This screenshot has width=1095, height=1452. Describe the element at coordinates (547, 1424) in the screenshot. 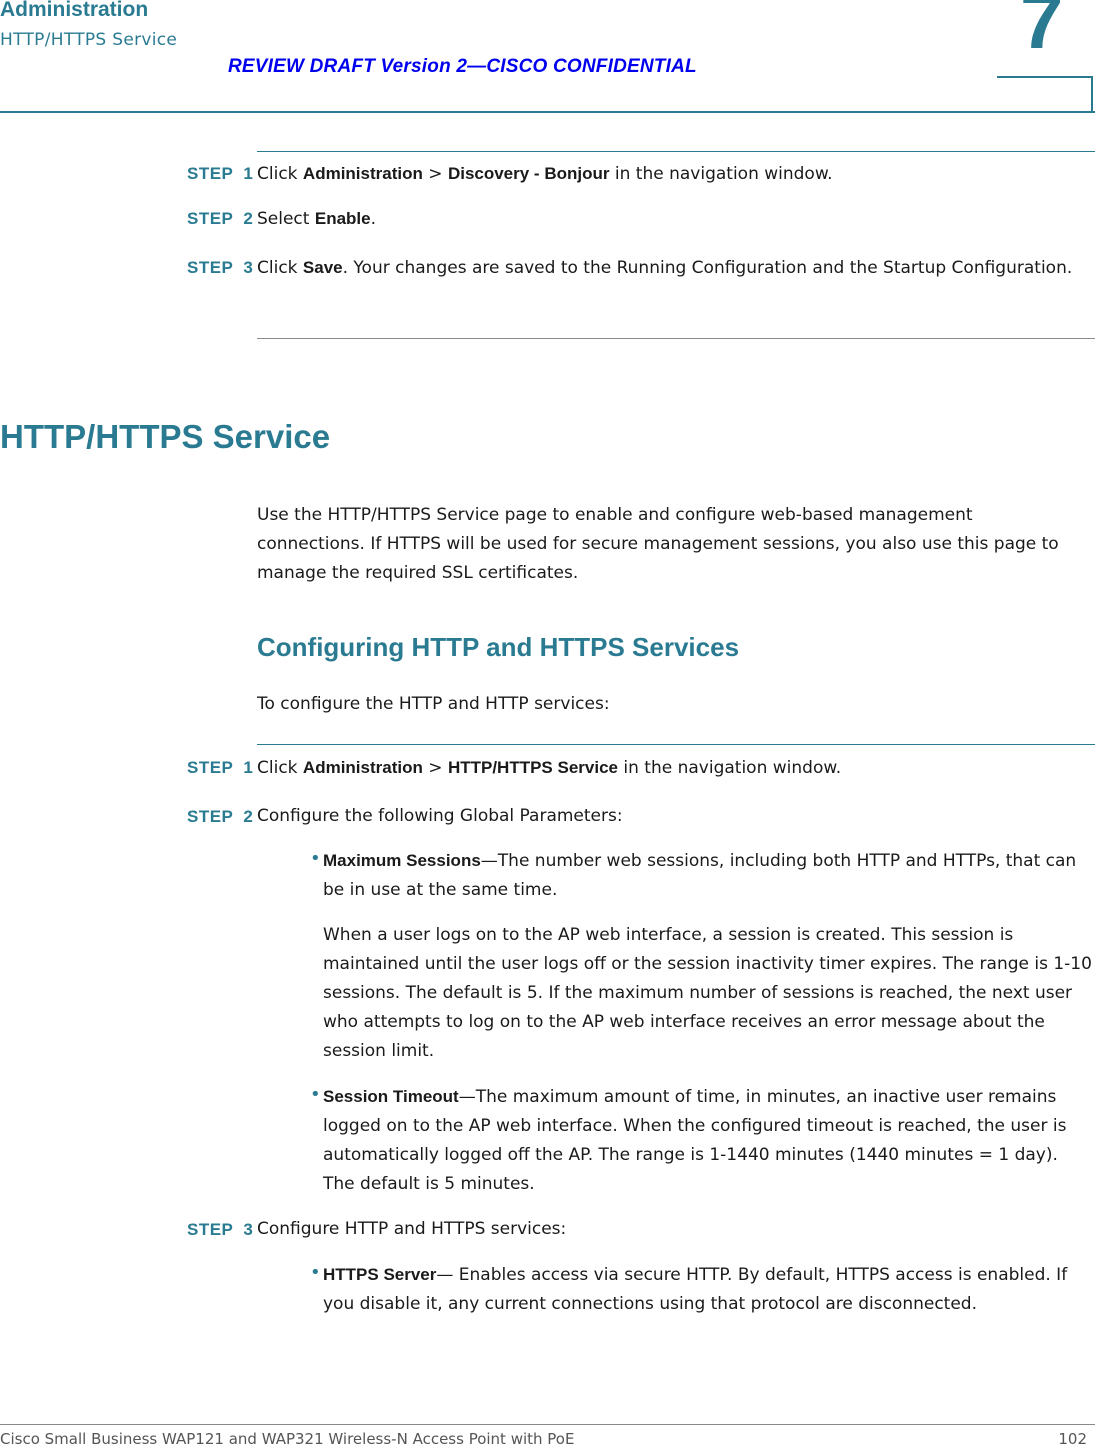

I see `footer-divider` at that location.